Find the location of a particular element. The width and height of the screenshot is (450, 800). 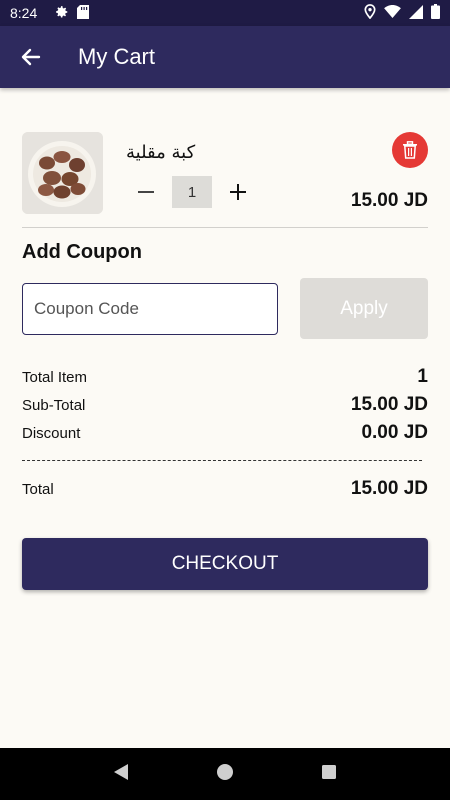

minus-icon is located at coordinates (146, 192).